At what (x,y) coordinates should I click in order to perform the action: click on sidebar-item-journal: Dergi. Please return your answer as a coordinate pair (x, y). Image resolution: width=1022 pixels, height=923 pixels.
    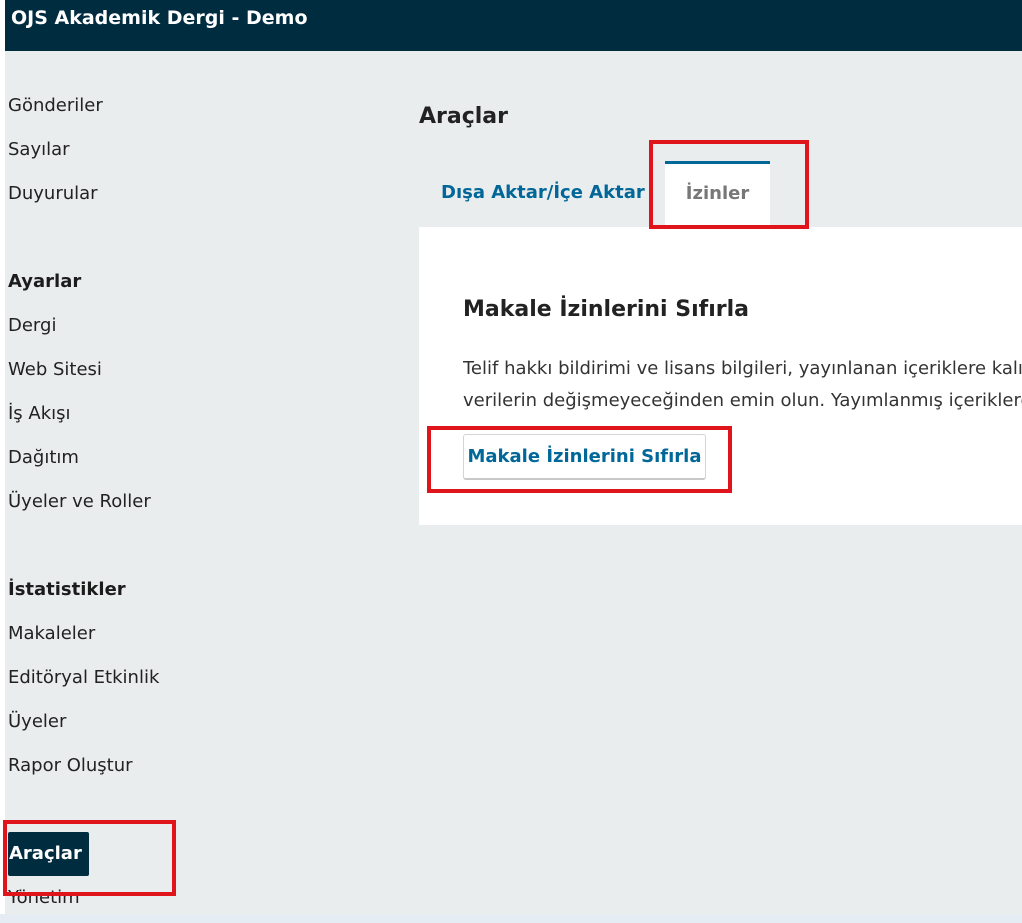
    Looking at the image, I should click on (32, 325).